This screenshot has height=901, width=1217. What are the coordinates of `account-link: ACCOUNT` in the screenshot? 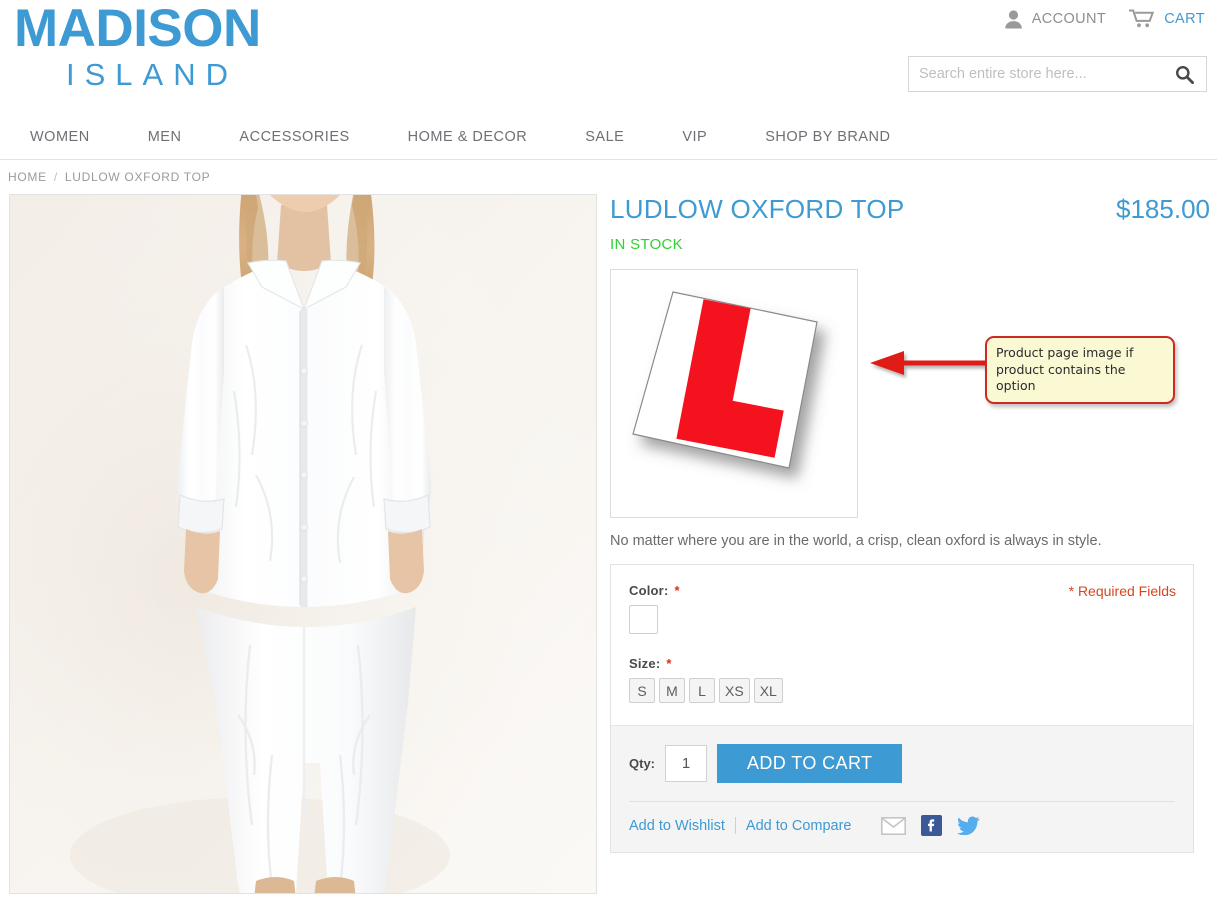 It's located at (1055, 19).